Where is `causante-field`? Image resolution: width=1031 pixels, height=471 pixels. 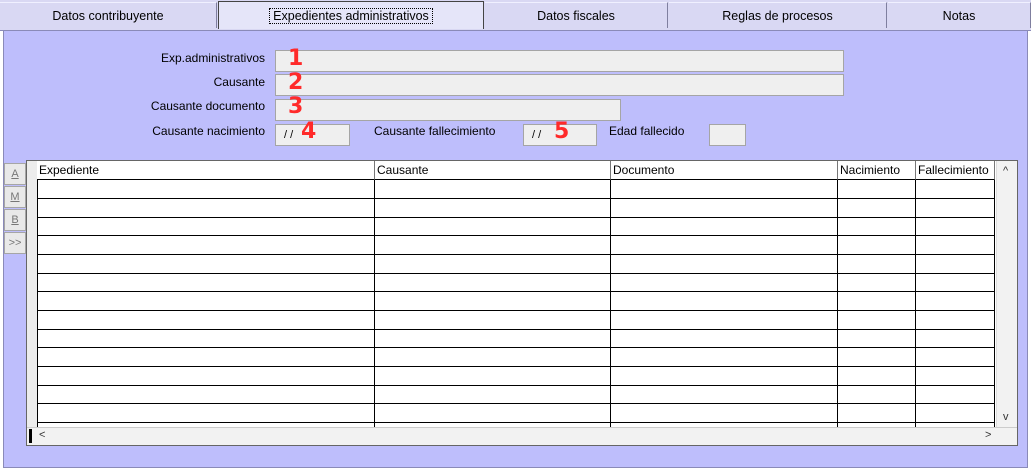 causante-field is located at coordinates (559, 85).